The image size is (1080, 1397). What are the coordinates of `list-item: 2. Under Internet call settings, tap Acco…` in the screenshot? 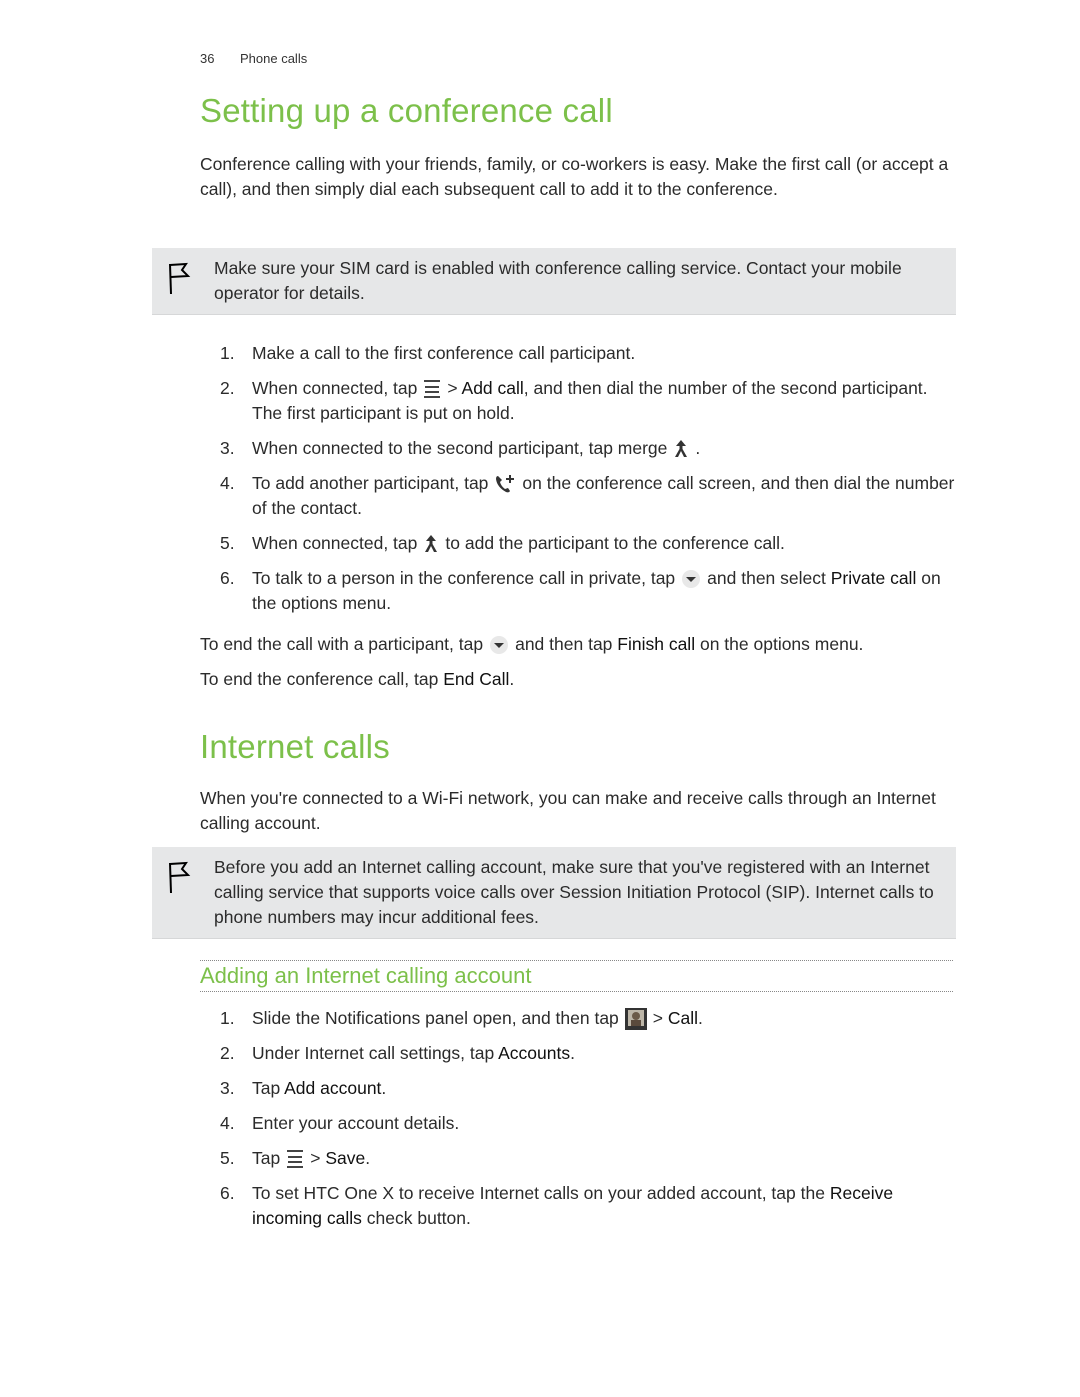 It's located at (397, 1053).